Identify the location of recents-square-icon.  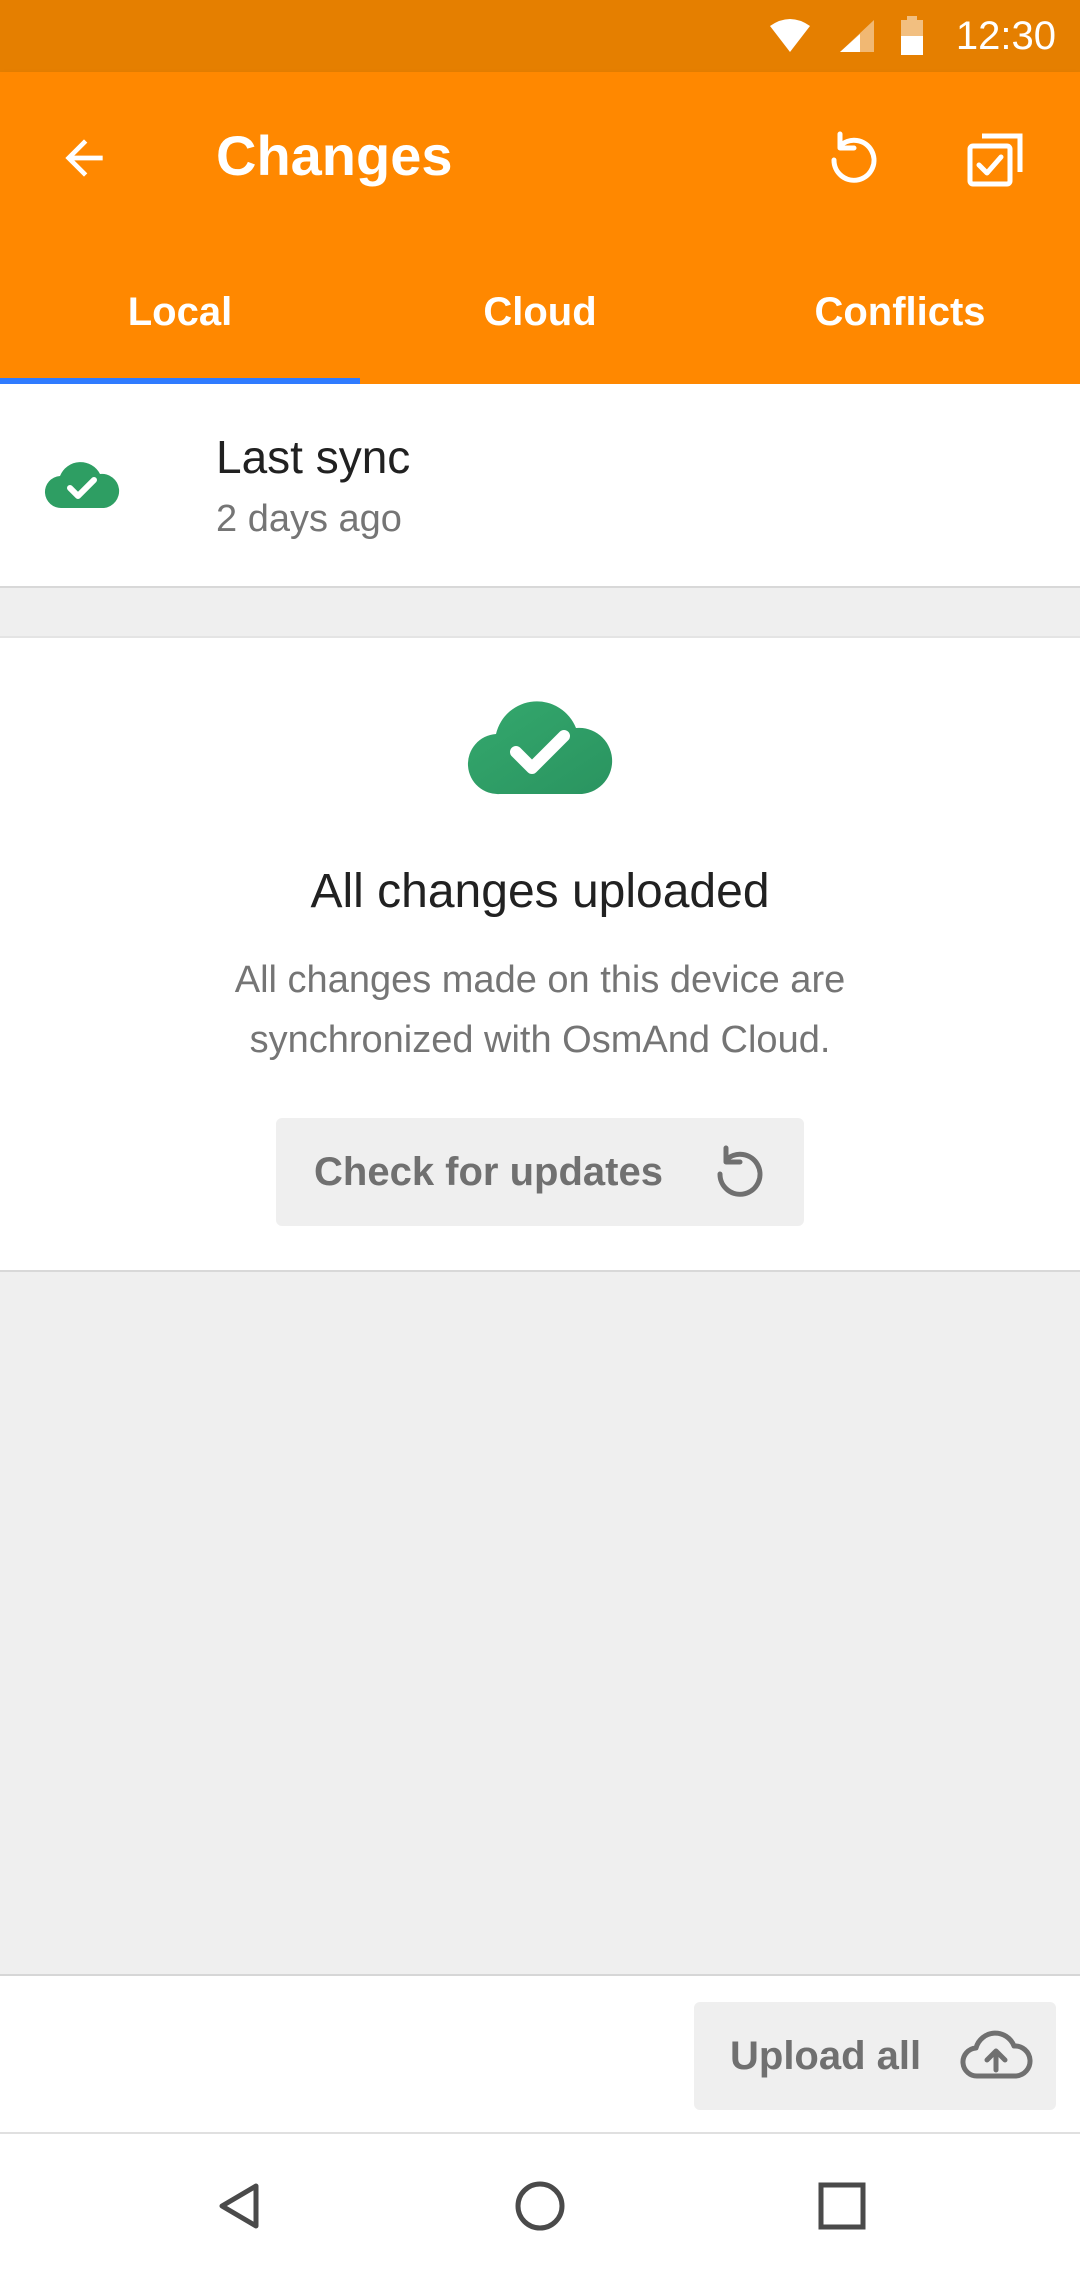
(842, 2208).